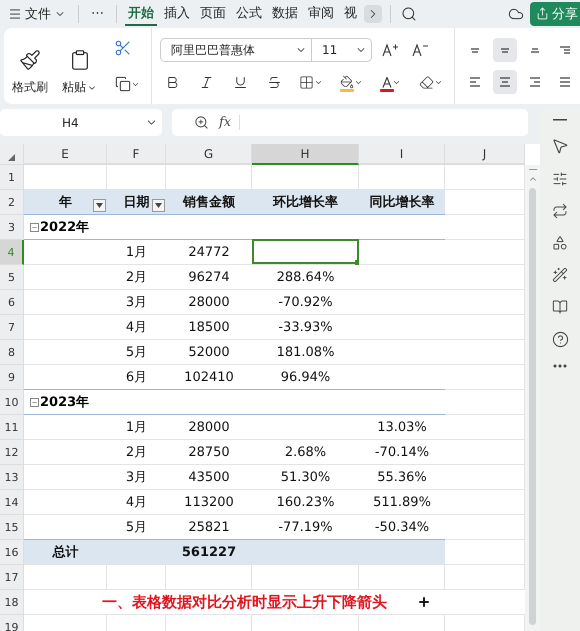  Describe the element at coordinates (560, 339) in the screenshot. I see `help-icon` at that location.